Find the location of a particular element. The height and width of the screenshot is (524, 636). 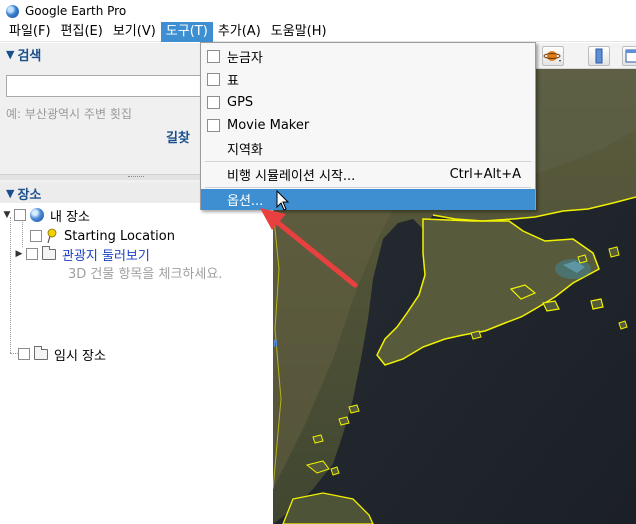

menu-file: 파일(F) is located at coordinates (30, 32).